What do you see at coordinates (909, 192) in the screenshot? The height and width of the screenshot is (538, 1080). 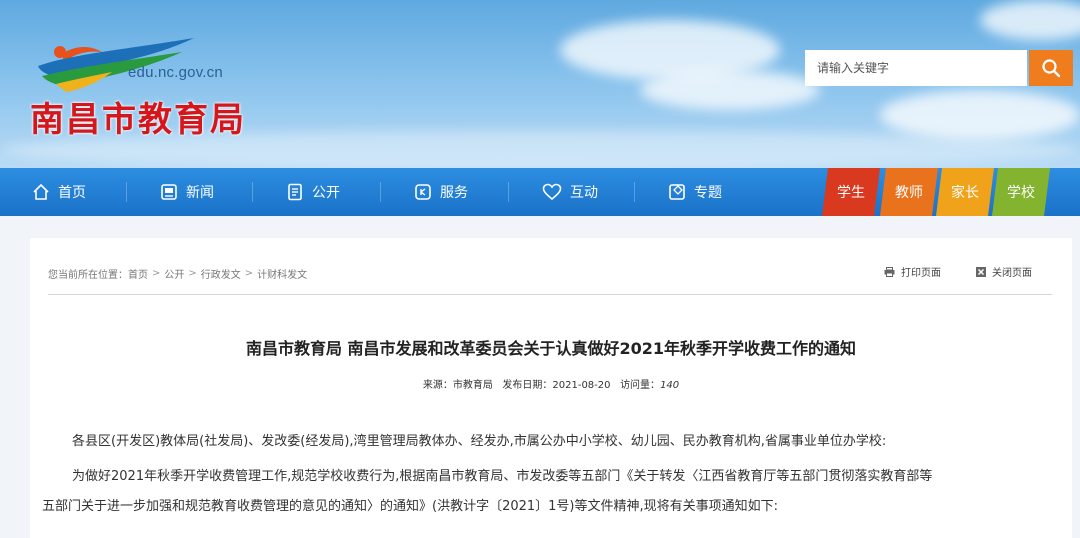 I see `role-tab-teacher: 教师` at bounding box center [909, 192].